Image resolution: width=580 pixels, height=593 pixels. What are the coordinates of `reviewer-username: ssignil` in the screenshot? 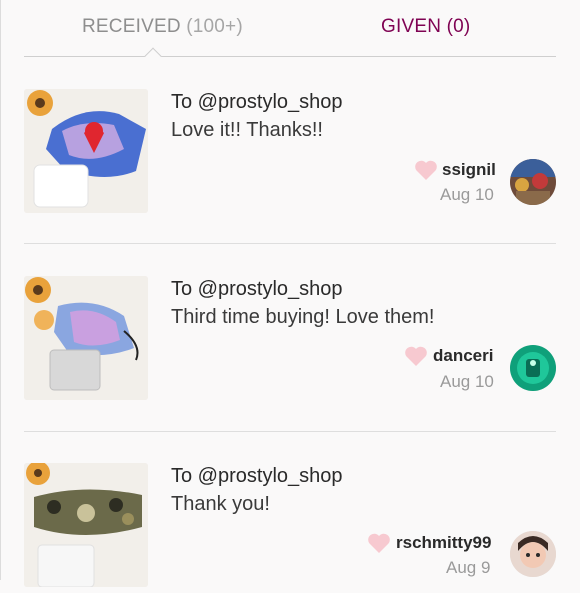 It's located at (469, 170).